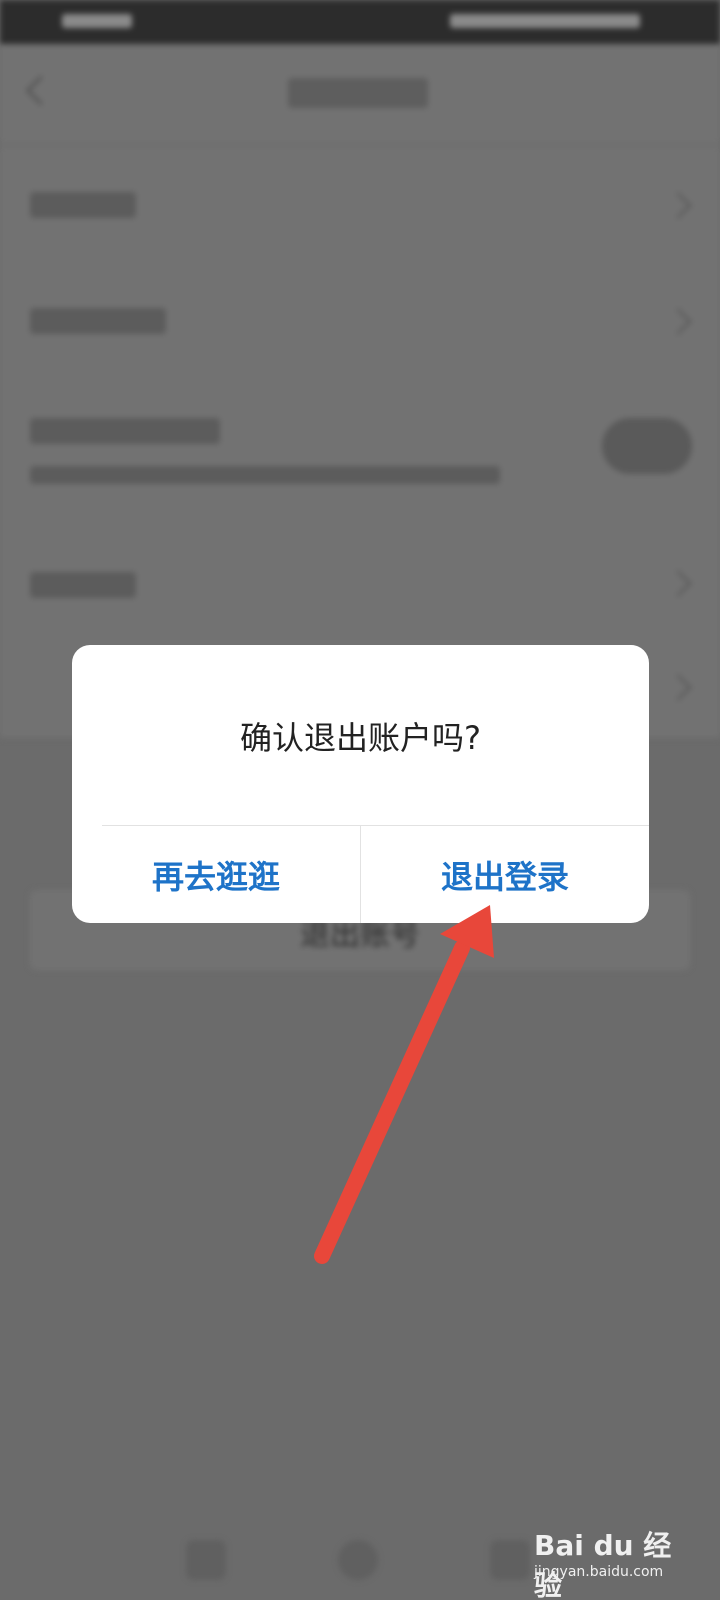 The width and height of the screenshot is (720, 1600). I want to click on page-title, so click(358, 93).